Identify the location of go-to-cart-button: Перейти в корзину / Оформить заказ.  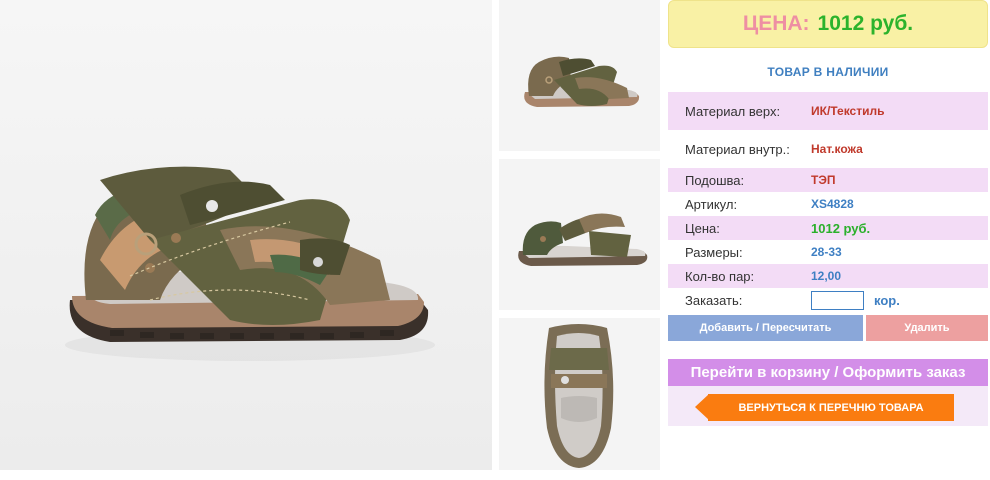
(828, 372).